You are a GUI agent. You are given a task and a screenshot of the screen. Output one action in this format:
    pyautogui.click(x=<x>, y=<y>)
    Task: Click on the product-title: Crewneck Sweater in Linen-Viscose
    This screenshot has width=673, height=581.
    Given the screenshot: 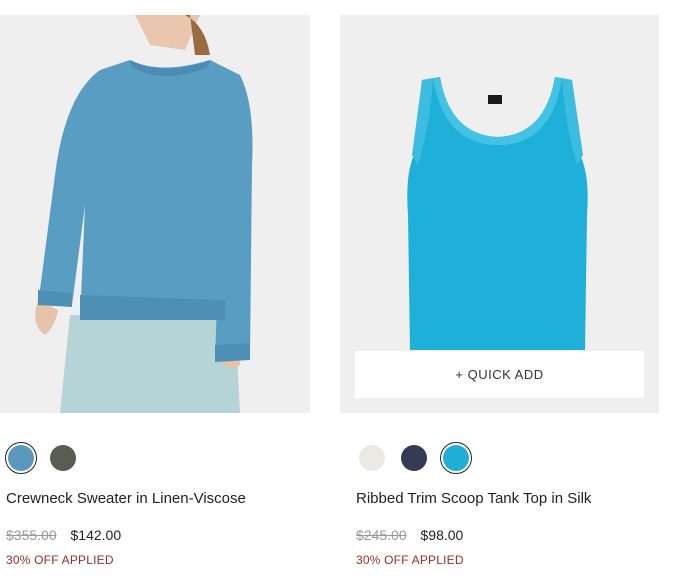 What is the action you would take?
    pyautogui.click(x=126, y=498)
    